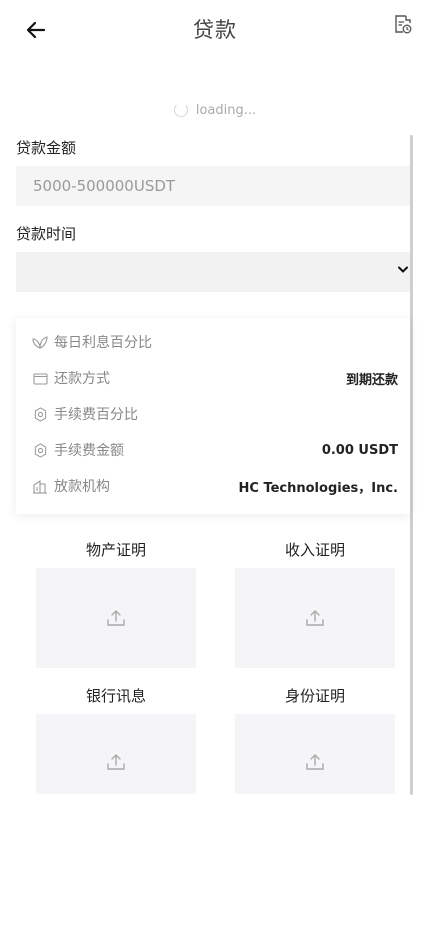 The width and height of the screenshot is (430, 932). Describe the element at coordinates (403, 269) in the screenshot. I see `chevron-down-icon` at that location.